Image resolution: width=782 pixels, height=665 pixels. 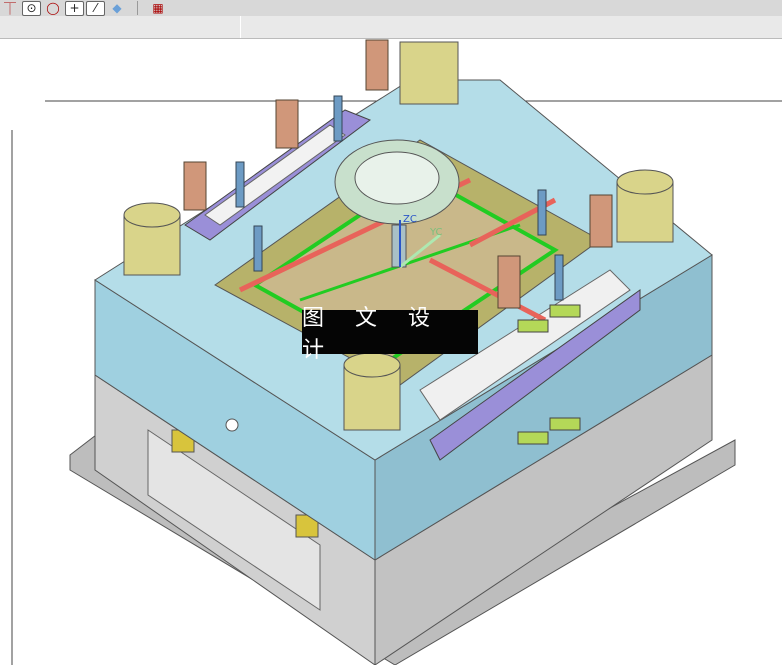 I want to click on circle-points-icon: ◯, so click(x=53, y=8).